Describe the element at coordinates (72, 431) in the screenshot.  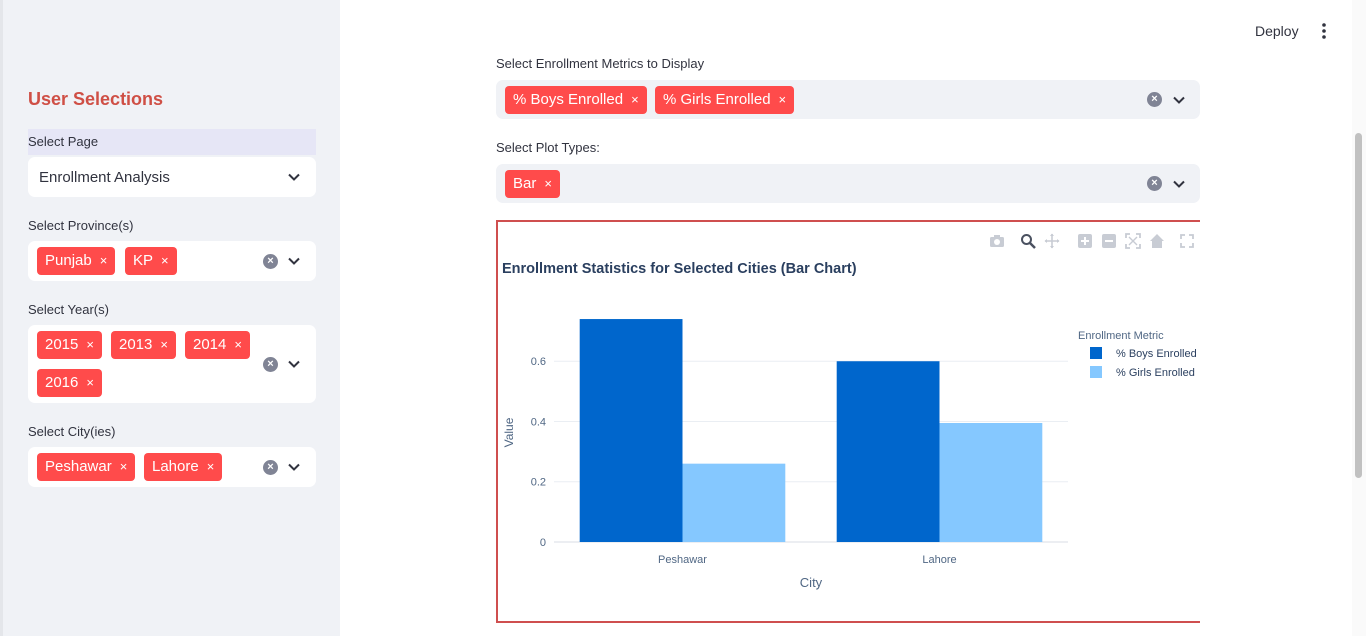
I see `select-city-label: Select City(ies)` at that location.